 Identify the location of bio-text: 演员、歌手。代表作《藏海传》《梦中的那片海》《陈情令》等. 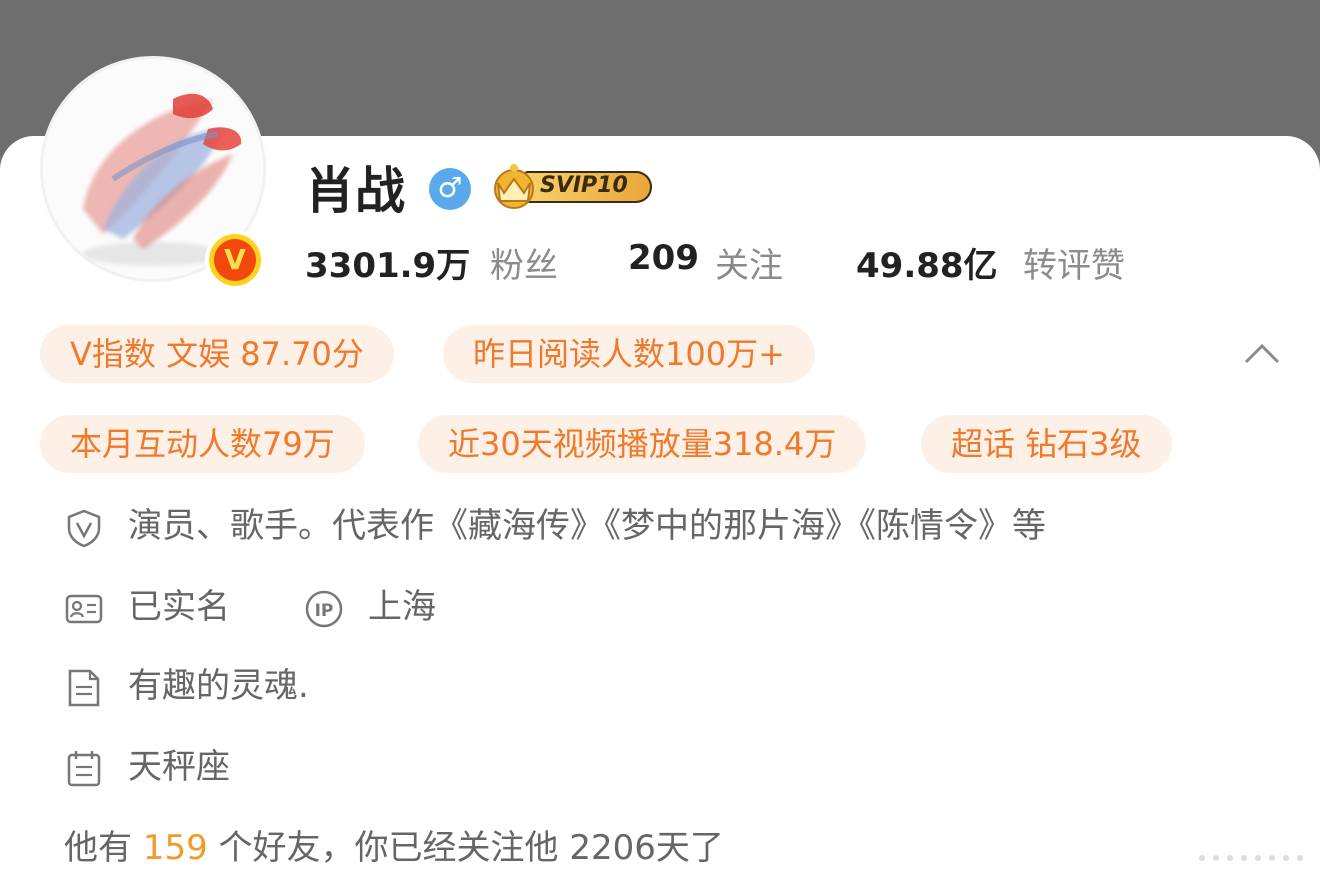
(587, 526).